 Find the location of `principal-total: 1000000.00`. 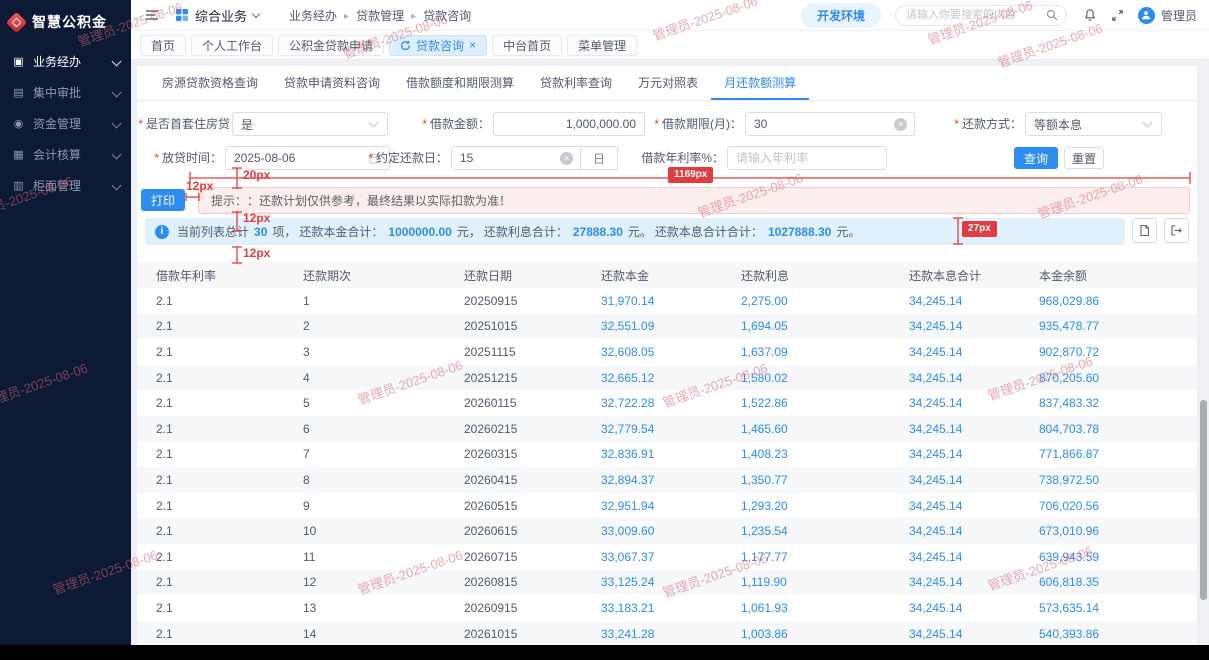

principal-total: 1000000.00 is located at coordinates (420, 231).